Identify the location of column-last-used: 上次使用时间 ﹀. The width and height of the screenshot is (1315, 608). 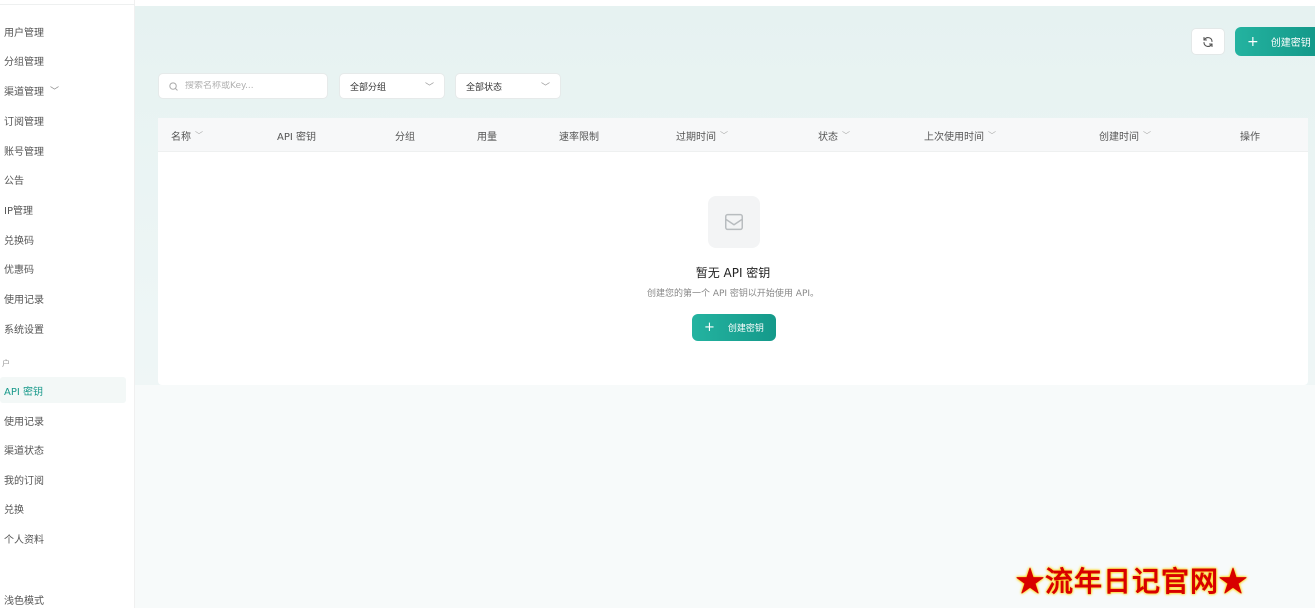
(960, 135).